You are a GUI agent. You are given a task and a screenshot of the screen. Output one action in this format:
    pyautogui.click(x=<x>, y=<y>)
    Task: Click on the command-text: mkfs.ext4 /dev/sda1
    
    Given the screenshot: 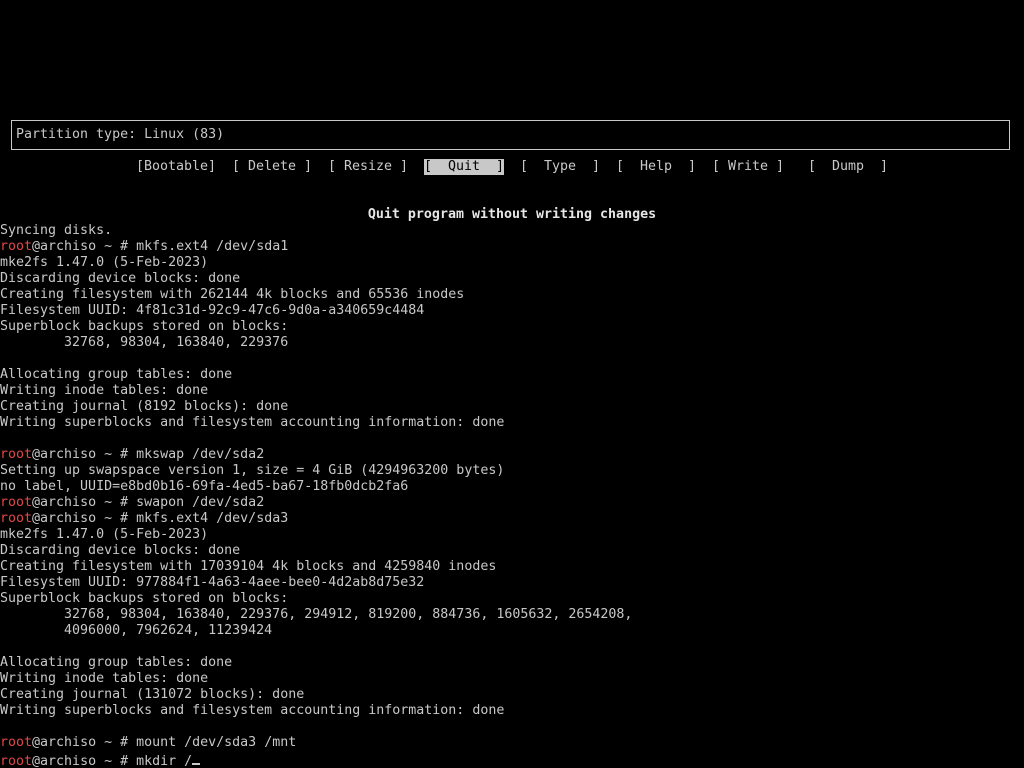 What is the action you would take?
    pyautogui.click(x=212, y=246)
    